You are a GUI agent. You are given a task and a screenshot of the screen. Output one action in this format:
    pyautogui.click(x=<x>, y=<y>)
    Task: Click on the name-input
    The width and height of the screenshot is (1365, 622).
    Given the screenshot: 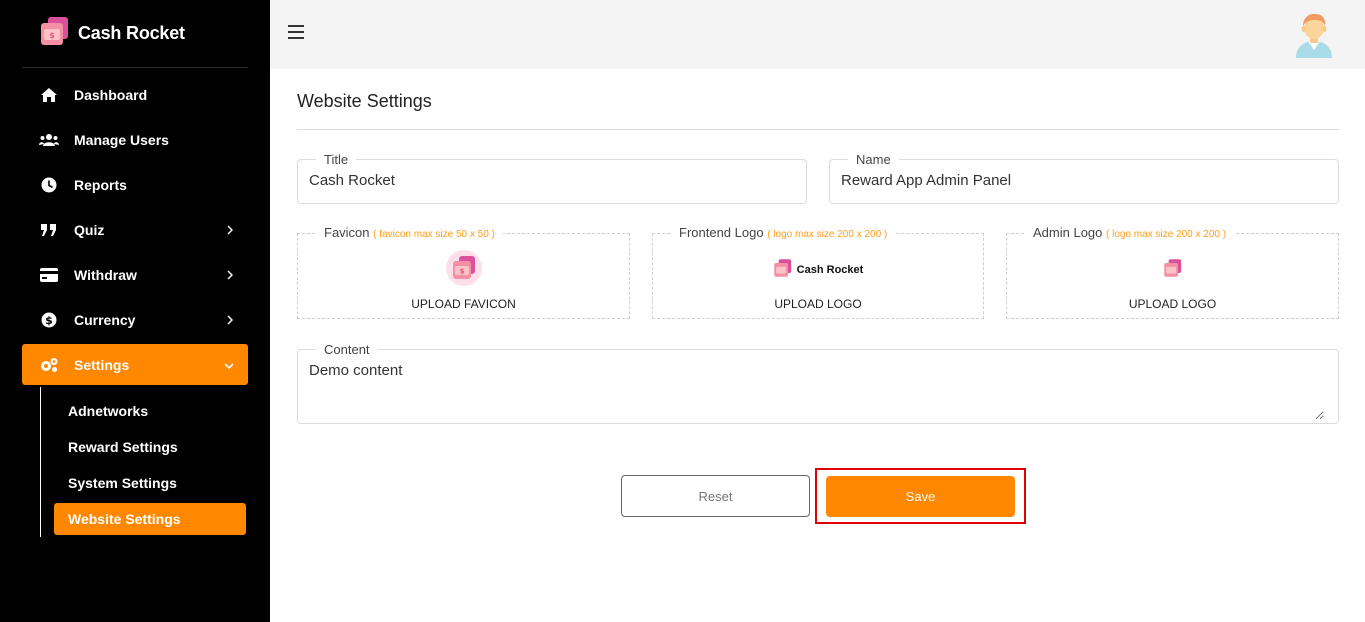 What is the action you would take?
    pyautogui.click(x=1070, y=180)
    